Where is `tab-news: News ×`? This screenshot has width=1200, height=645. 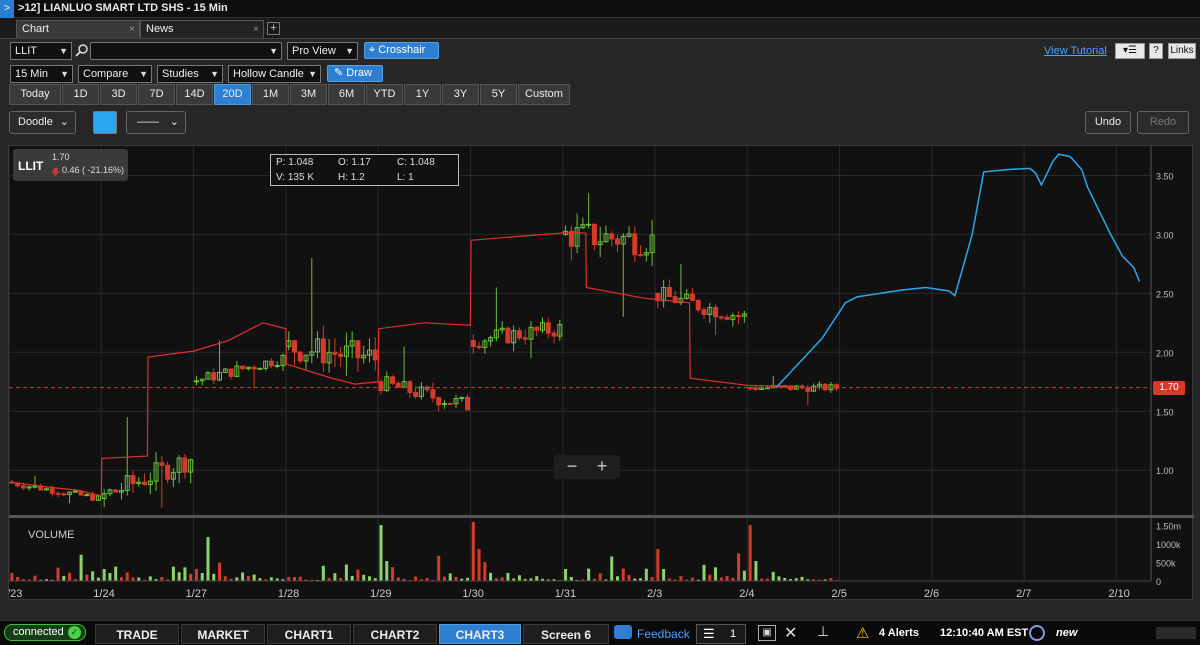 tab-news: News × is located at coordinates (202, 29).